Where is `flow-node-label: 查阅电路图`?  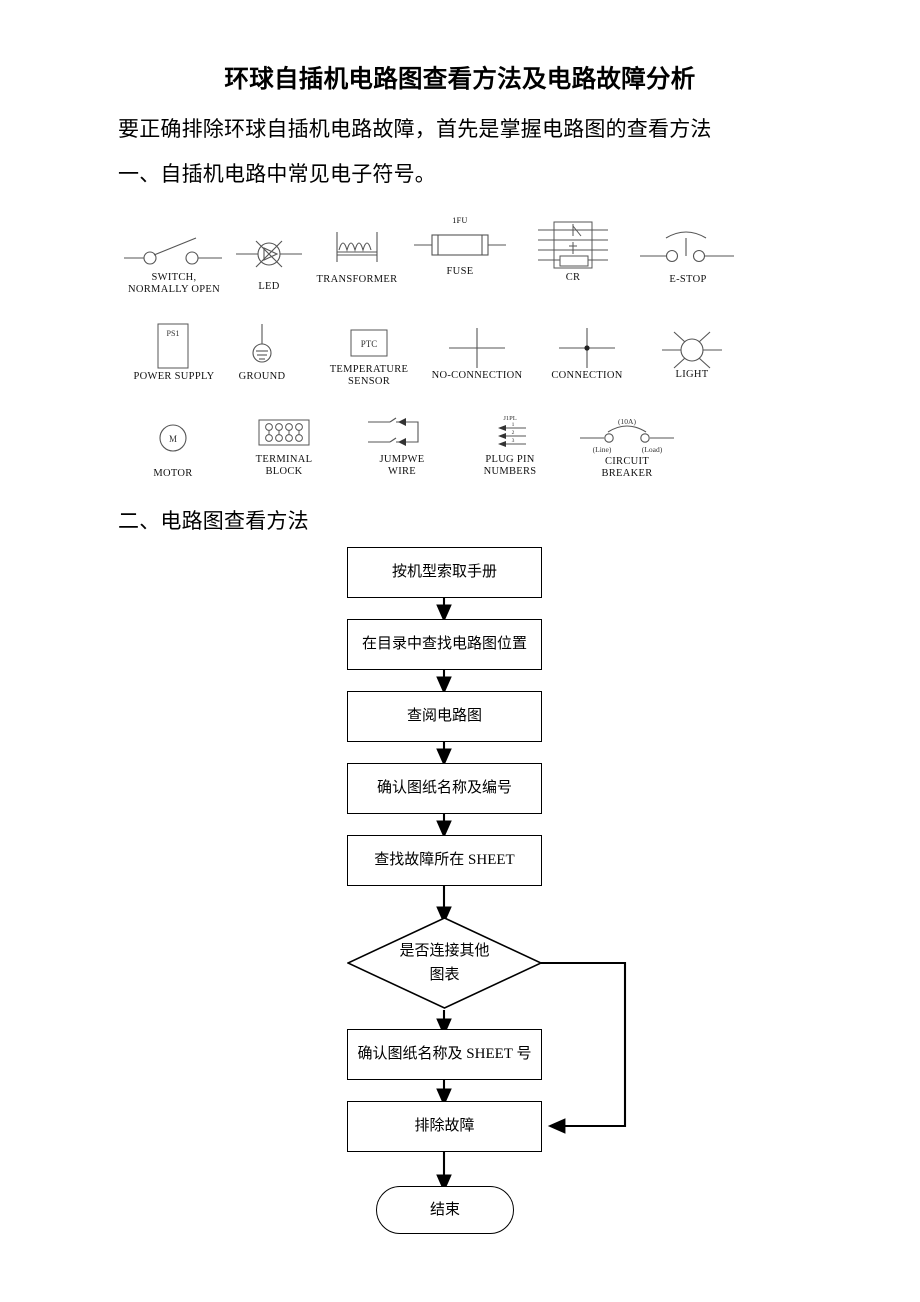
flow-node-label: 查阅电路图 is located at coordinates (444, 716).